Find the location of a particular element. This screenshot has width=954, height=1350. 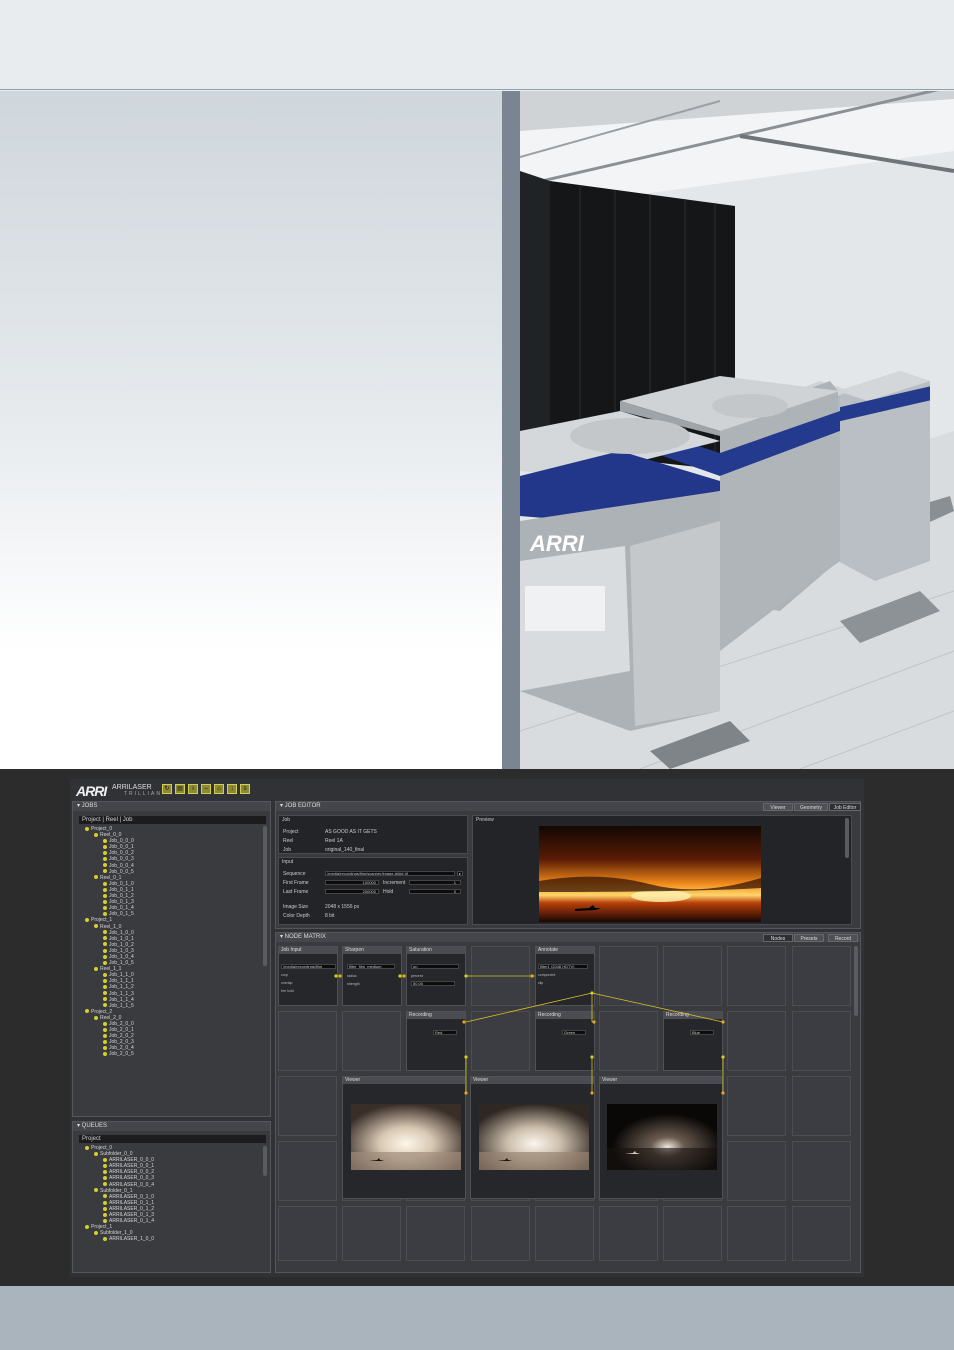

jobs-tree-header: Project | Reel | Job is located at coordinates (172, 820).